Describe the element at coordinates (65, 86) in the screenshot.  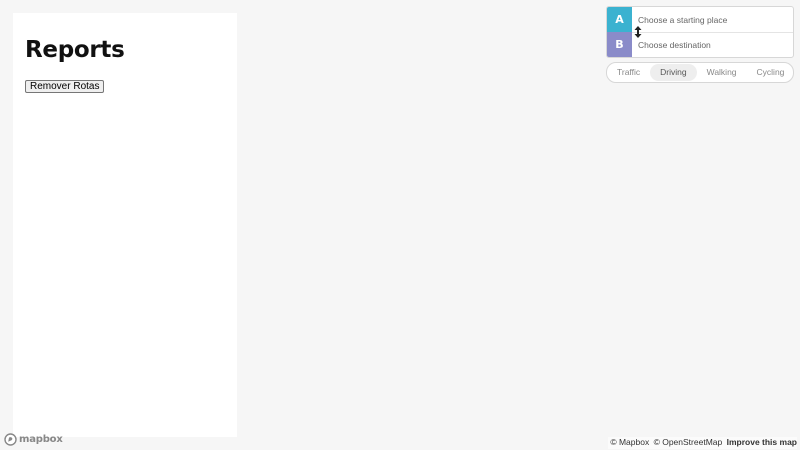
I see `remove-routes-button: Remover Rotas` at that location.